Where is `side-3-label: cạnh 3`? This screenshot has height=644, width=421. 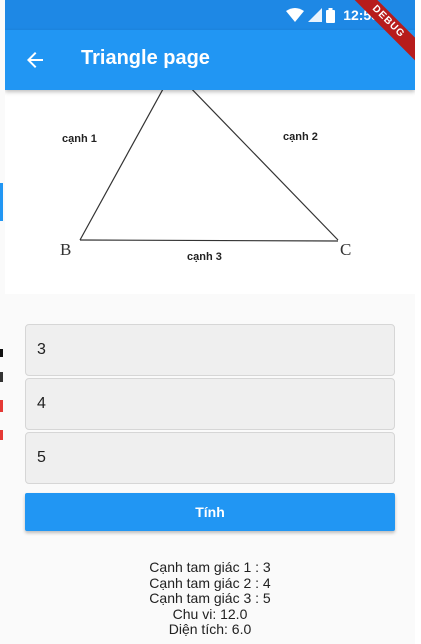
side-3-label: cạnh 3 is located at coordinates (204, 257).